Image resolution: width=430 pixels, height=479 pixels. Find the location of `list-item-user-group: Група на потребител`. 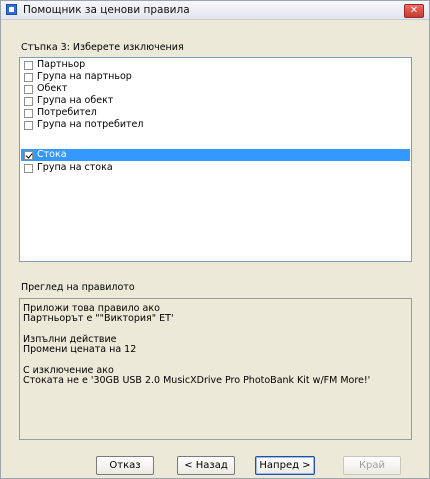

list-item-user-group: Група на потребител is located at coordinates (215, 125).